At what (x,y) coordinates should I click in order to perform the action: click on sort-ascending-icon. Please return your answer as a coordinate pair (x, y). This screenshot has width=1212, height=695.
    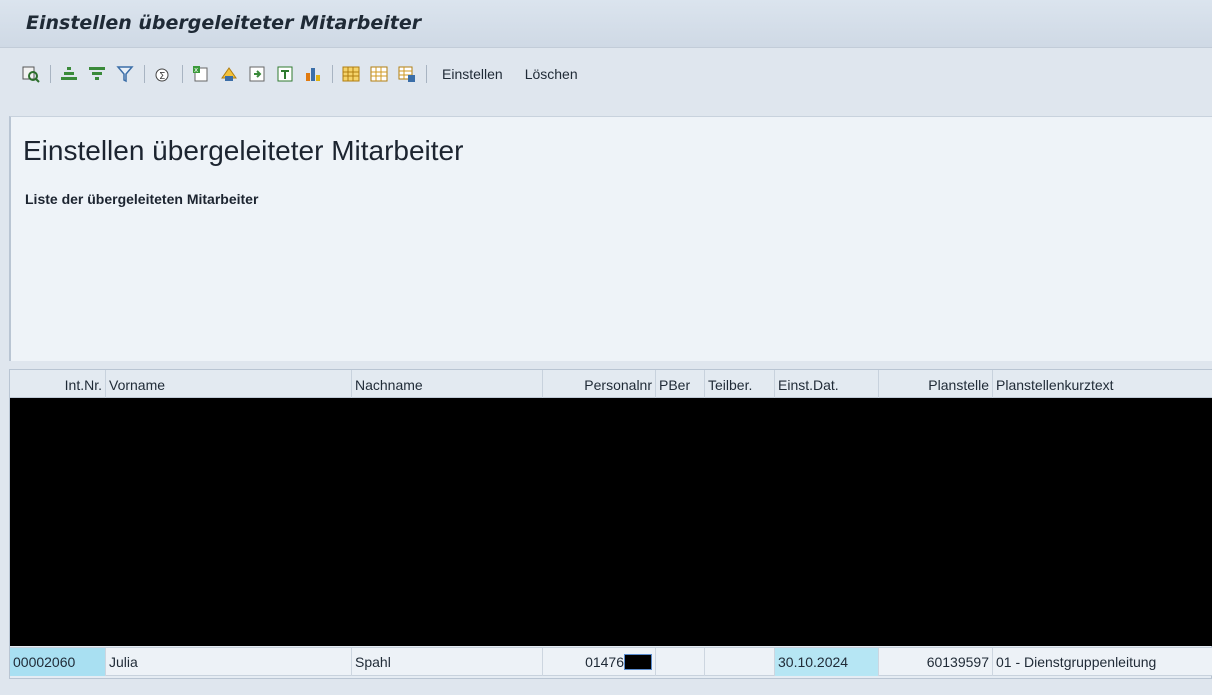
    Looking at the image, I should click on (69, 74).